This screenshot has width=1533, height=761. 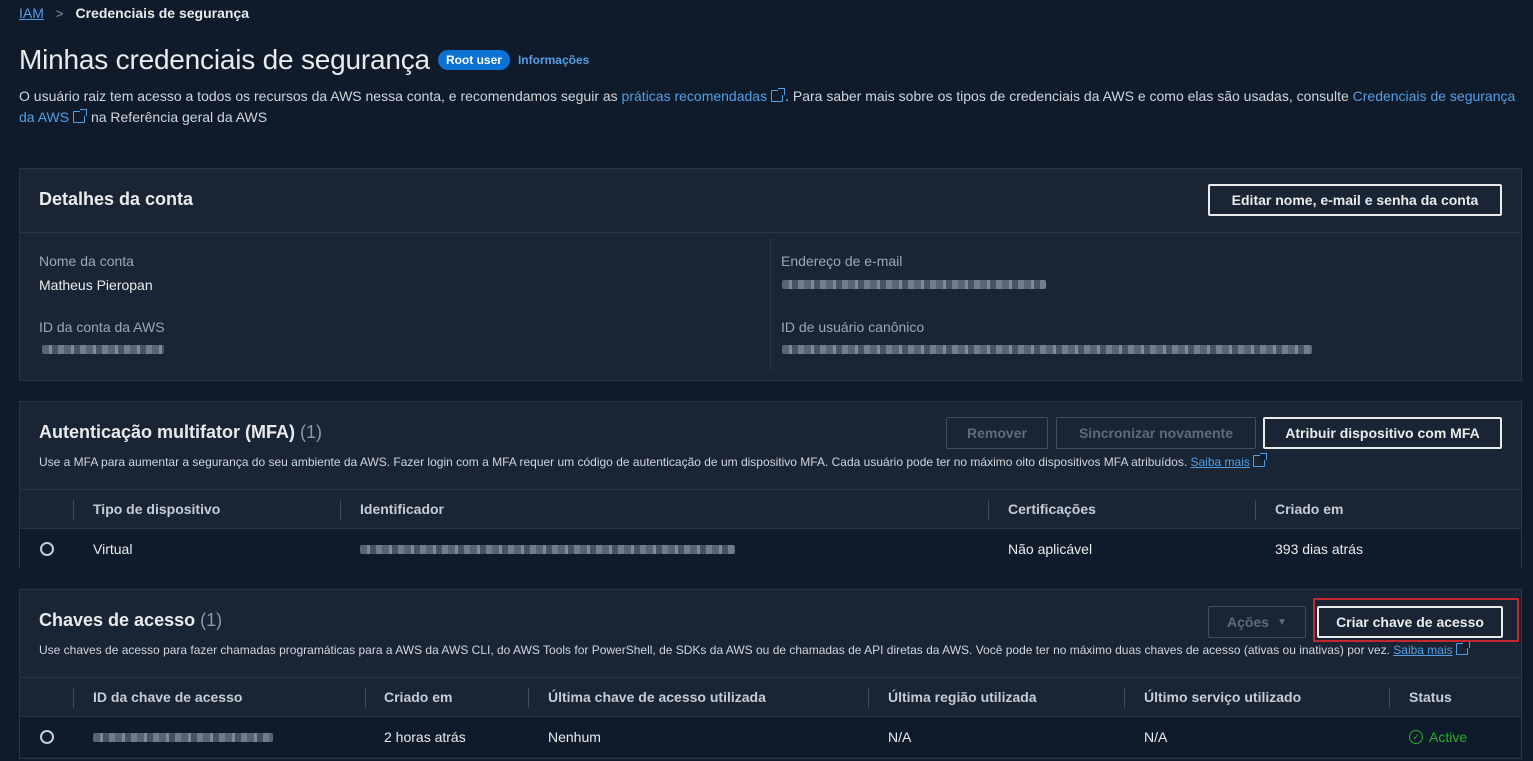 I want to click on account-name-value: Matheus Pieropan, so click(x=96, y=285).